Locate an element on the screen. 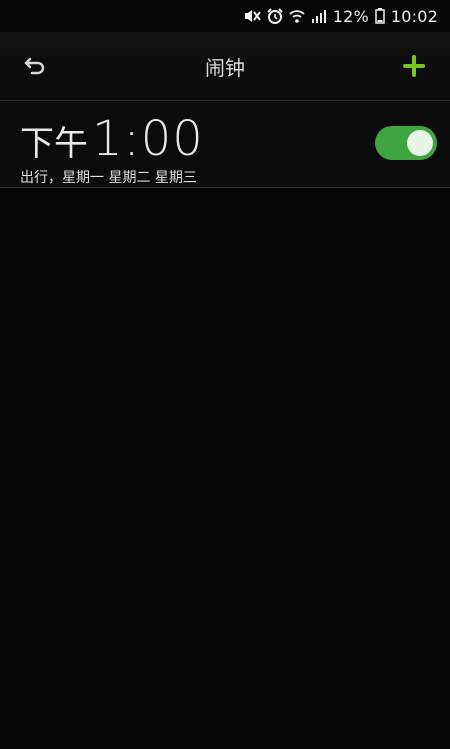 Image resolution: width=450 pixels, height=749 pixels. alarm-toggle is located at coordinates (406, 143).